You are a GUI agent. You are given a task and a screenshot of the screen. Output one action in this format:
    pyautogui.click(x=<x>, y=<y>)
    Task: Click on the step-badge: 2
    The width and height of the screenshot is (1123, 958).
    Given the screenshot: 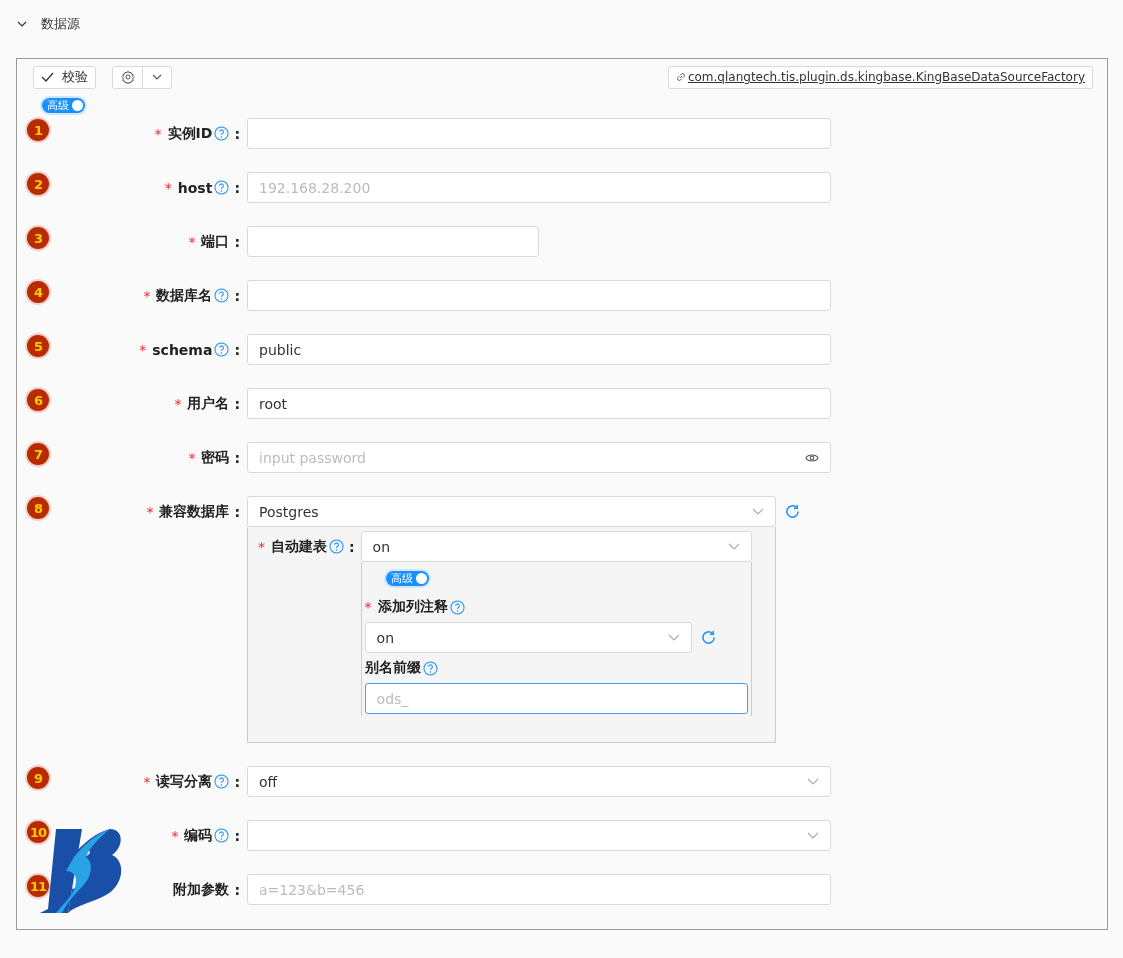 What is the action you would take?
    pyautogui.click(x=38, y=184)
    